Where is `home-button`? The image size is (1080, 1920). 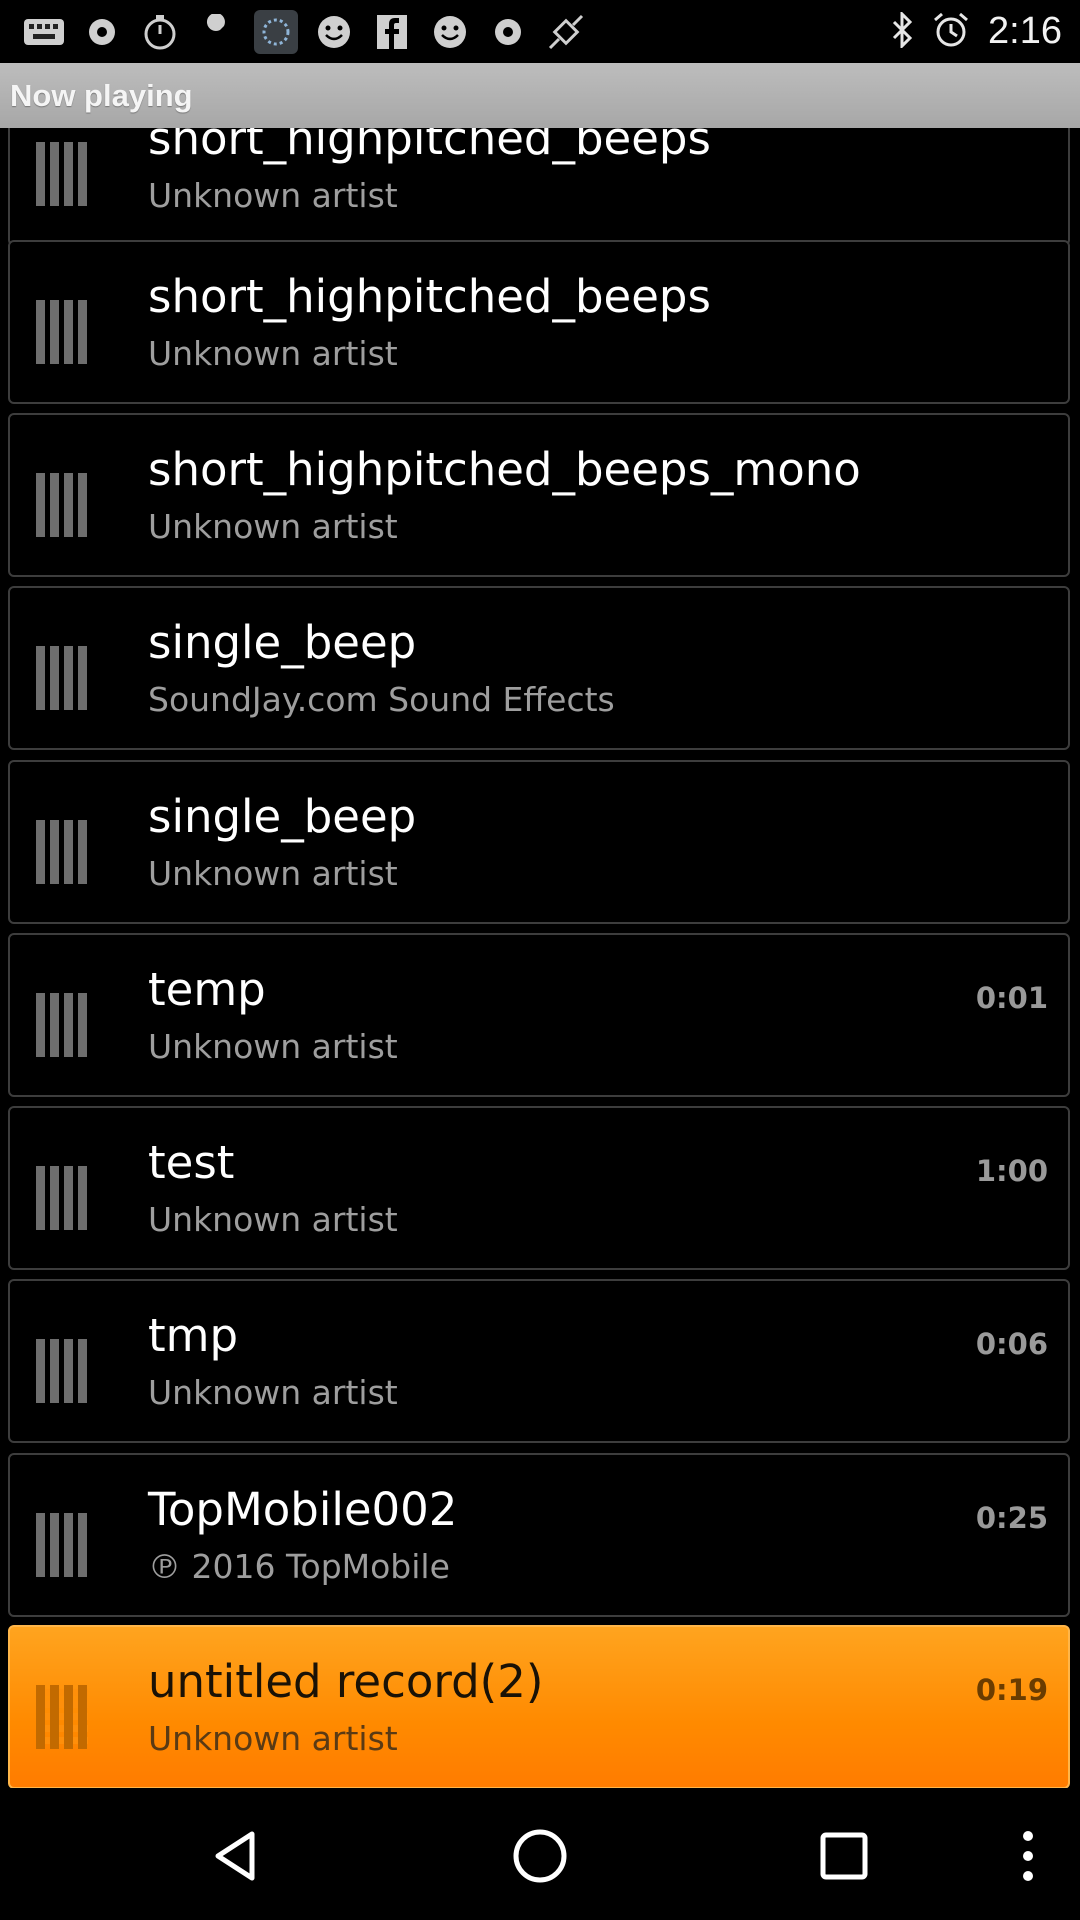
home-button is located at coordinates (540, 1856).